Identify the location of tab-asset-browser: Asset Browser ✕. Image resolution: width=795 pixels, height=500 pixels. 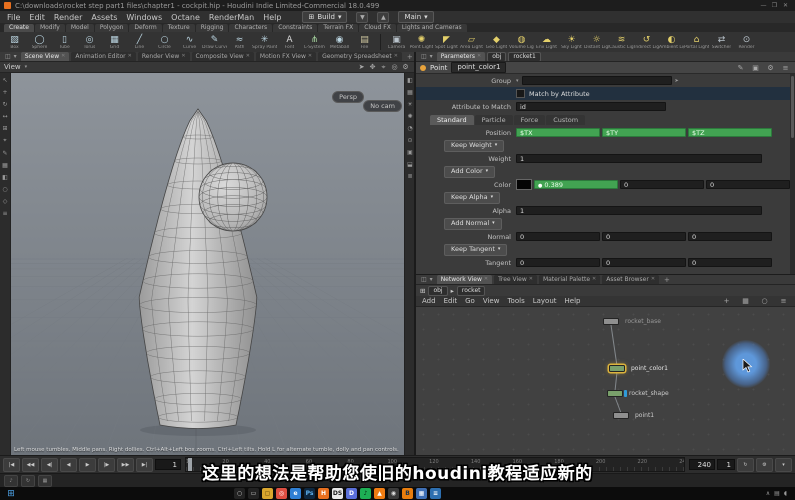
(631, 279).